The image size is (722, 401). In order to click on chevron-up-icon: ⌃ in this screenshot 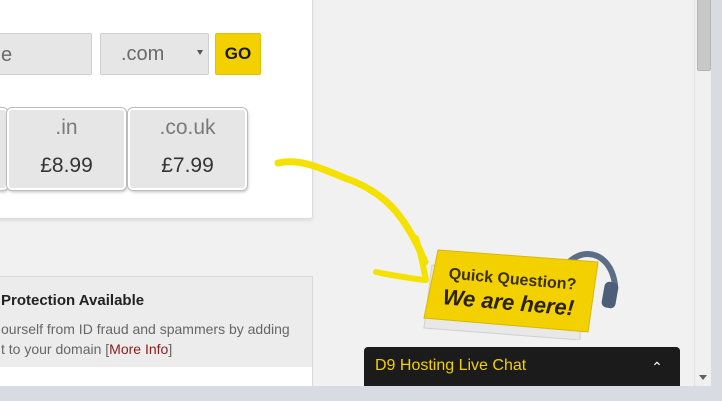, I will do `click(657, 367)`.